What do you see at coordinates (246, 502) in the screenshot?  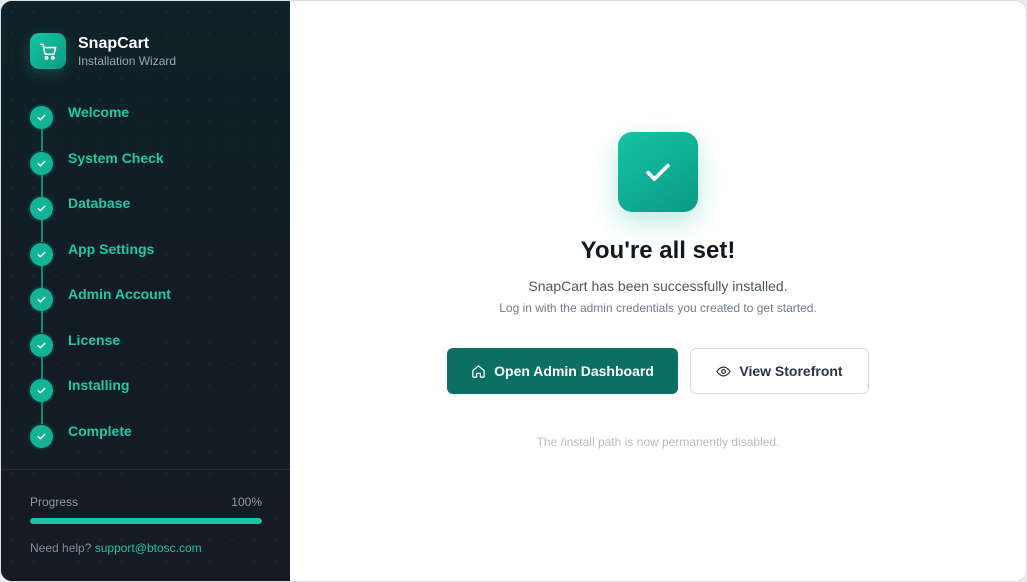 I see `progress-value: 100%` at bounding box center [246, 502].